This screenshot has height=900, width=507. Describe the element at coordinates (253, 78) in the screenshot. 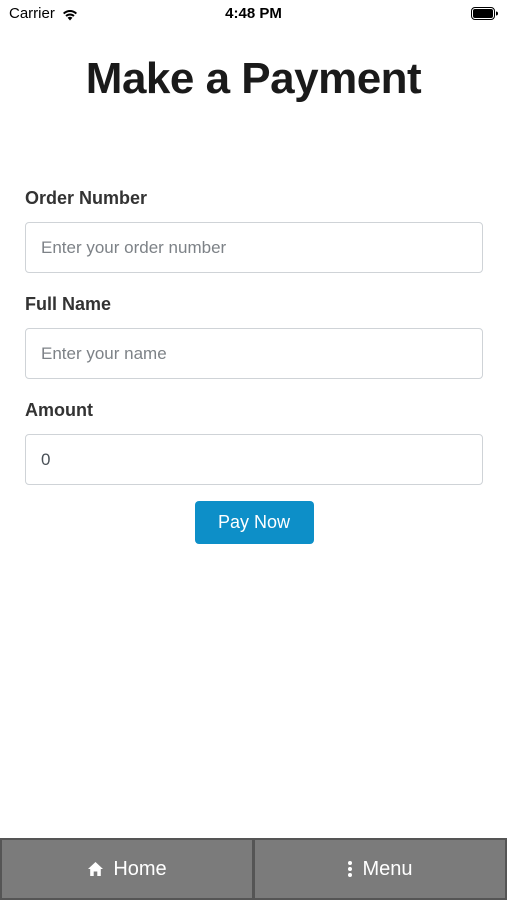

I see `page-title: Make a Payment` at that location.